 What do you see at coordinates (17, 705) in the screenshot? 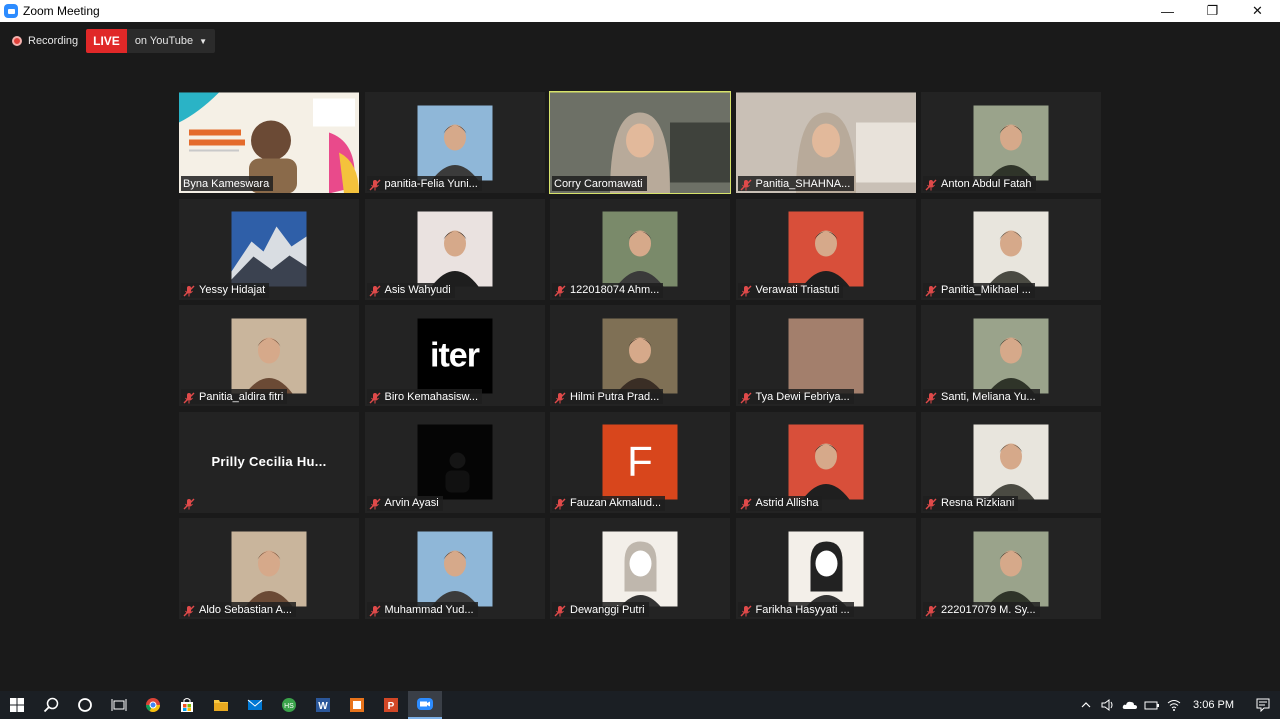
I see `windows-icon` at bounding box center [17, 705].